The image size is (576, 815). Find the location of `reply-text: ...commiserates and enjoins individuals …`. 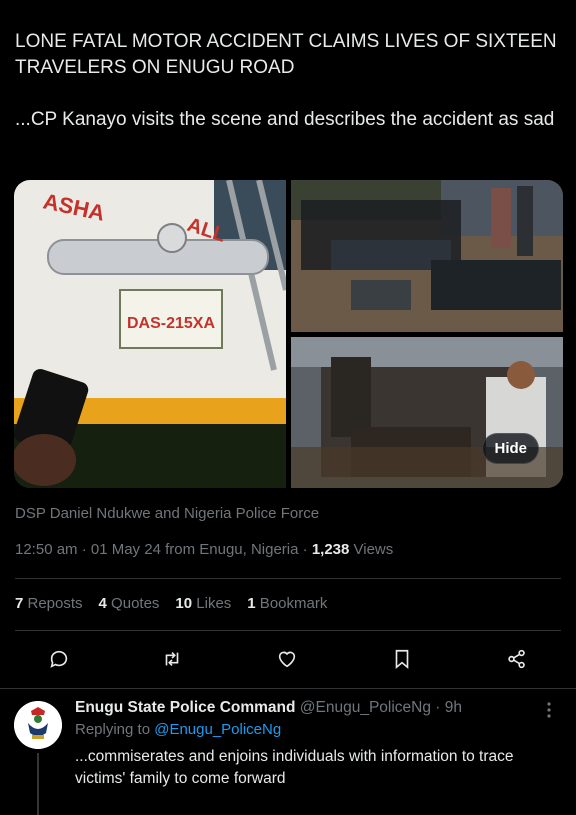

reply-text: ...commiserates and enjoins individuals … is located at coordinates (294, 767).